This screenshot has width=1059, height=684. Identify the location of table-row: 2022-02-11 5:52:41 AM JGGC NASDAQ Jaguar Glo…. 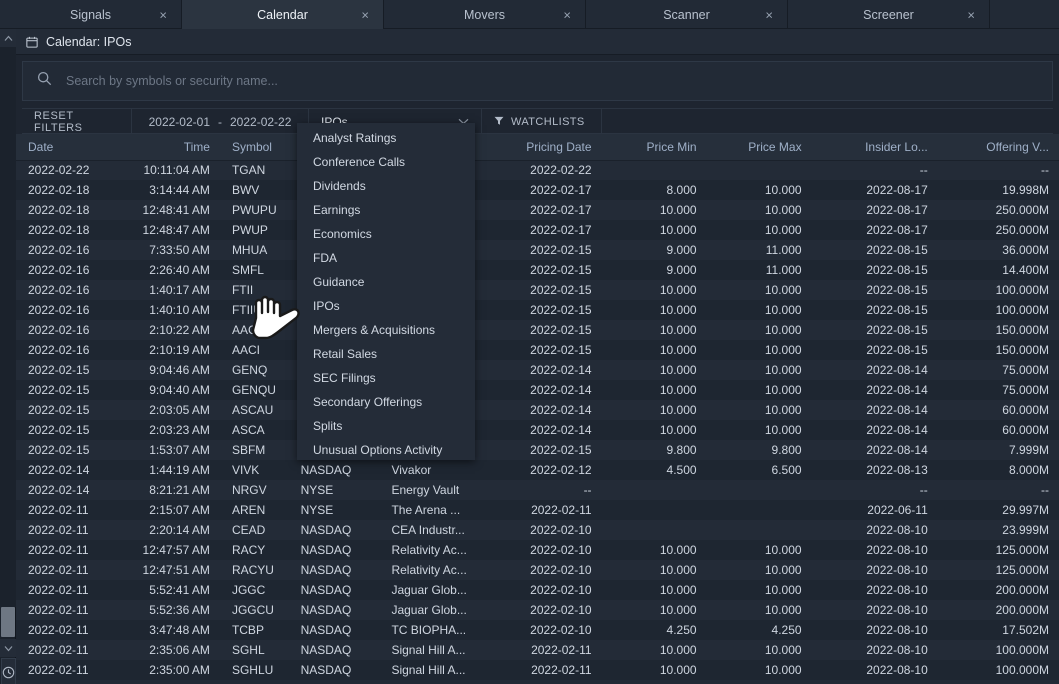
(537, 590).